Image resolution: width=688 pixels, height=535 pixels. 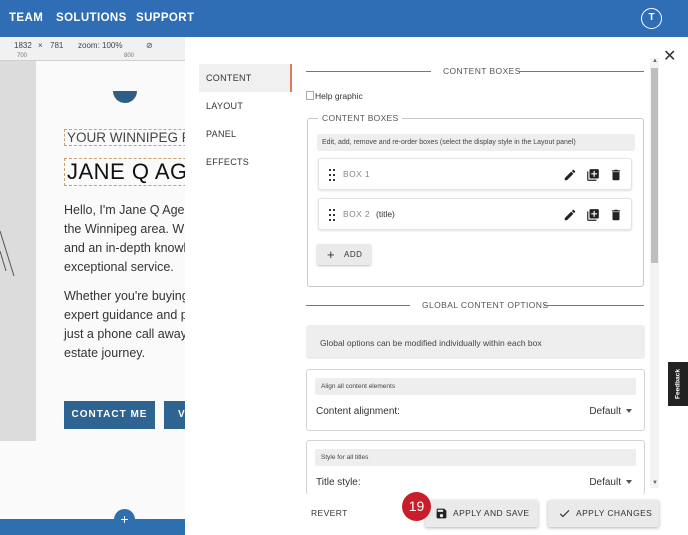 What do you see at coordinates (357, 174) in the screenshot?
I see `box-label: BOX 1` at bounding box center [357, 174].